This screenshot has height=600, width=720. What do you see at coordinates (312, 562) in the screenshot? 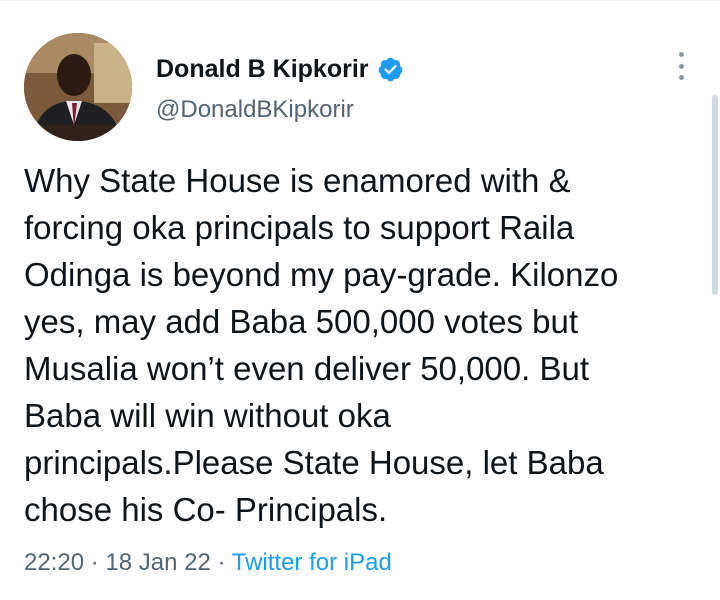
I see `tweet-source-link: Twitter for iPad` at bounding box center [312, 562].